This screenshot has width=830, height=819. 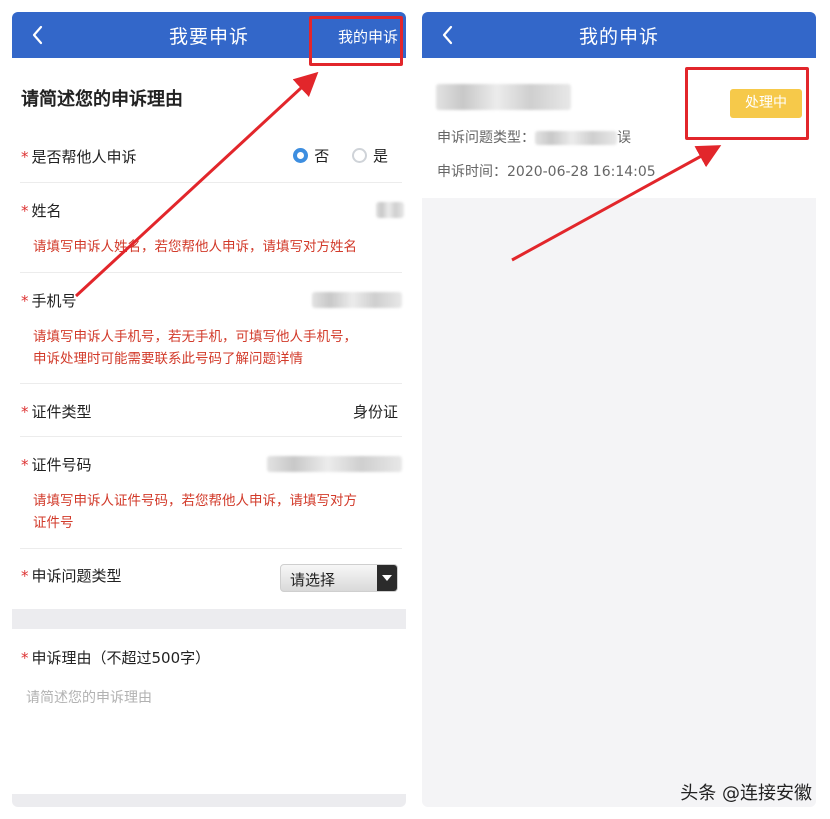 What do you see at coordinates (746, 793) in the screenshot?
I see `watermark: 头条 @连接安徽` at bounding box center [746, 793].